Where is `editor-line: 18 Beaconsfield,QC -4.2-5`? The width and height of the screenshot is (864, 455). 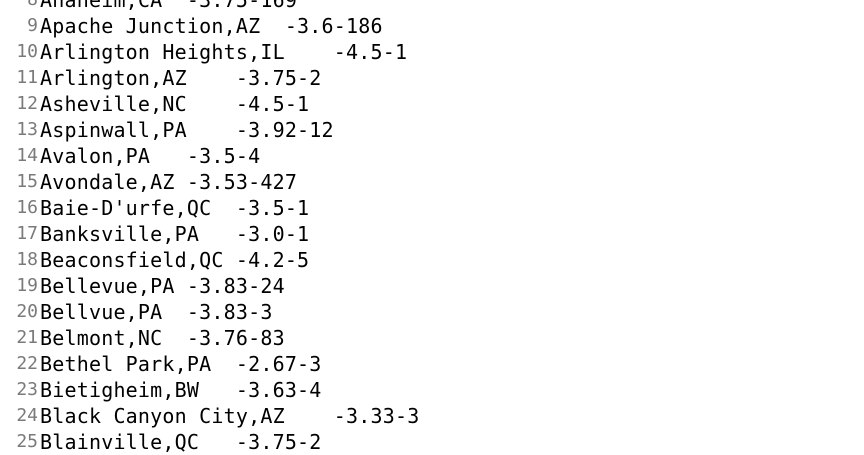
editor-line: 18 Beaconsfield,QC -4.2-5 is located at coordinates (432, 260).